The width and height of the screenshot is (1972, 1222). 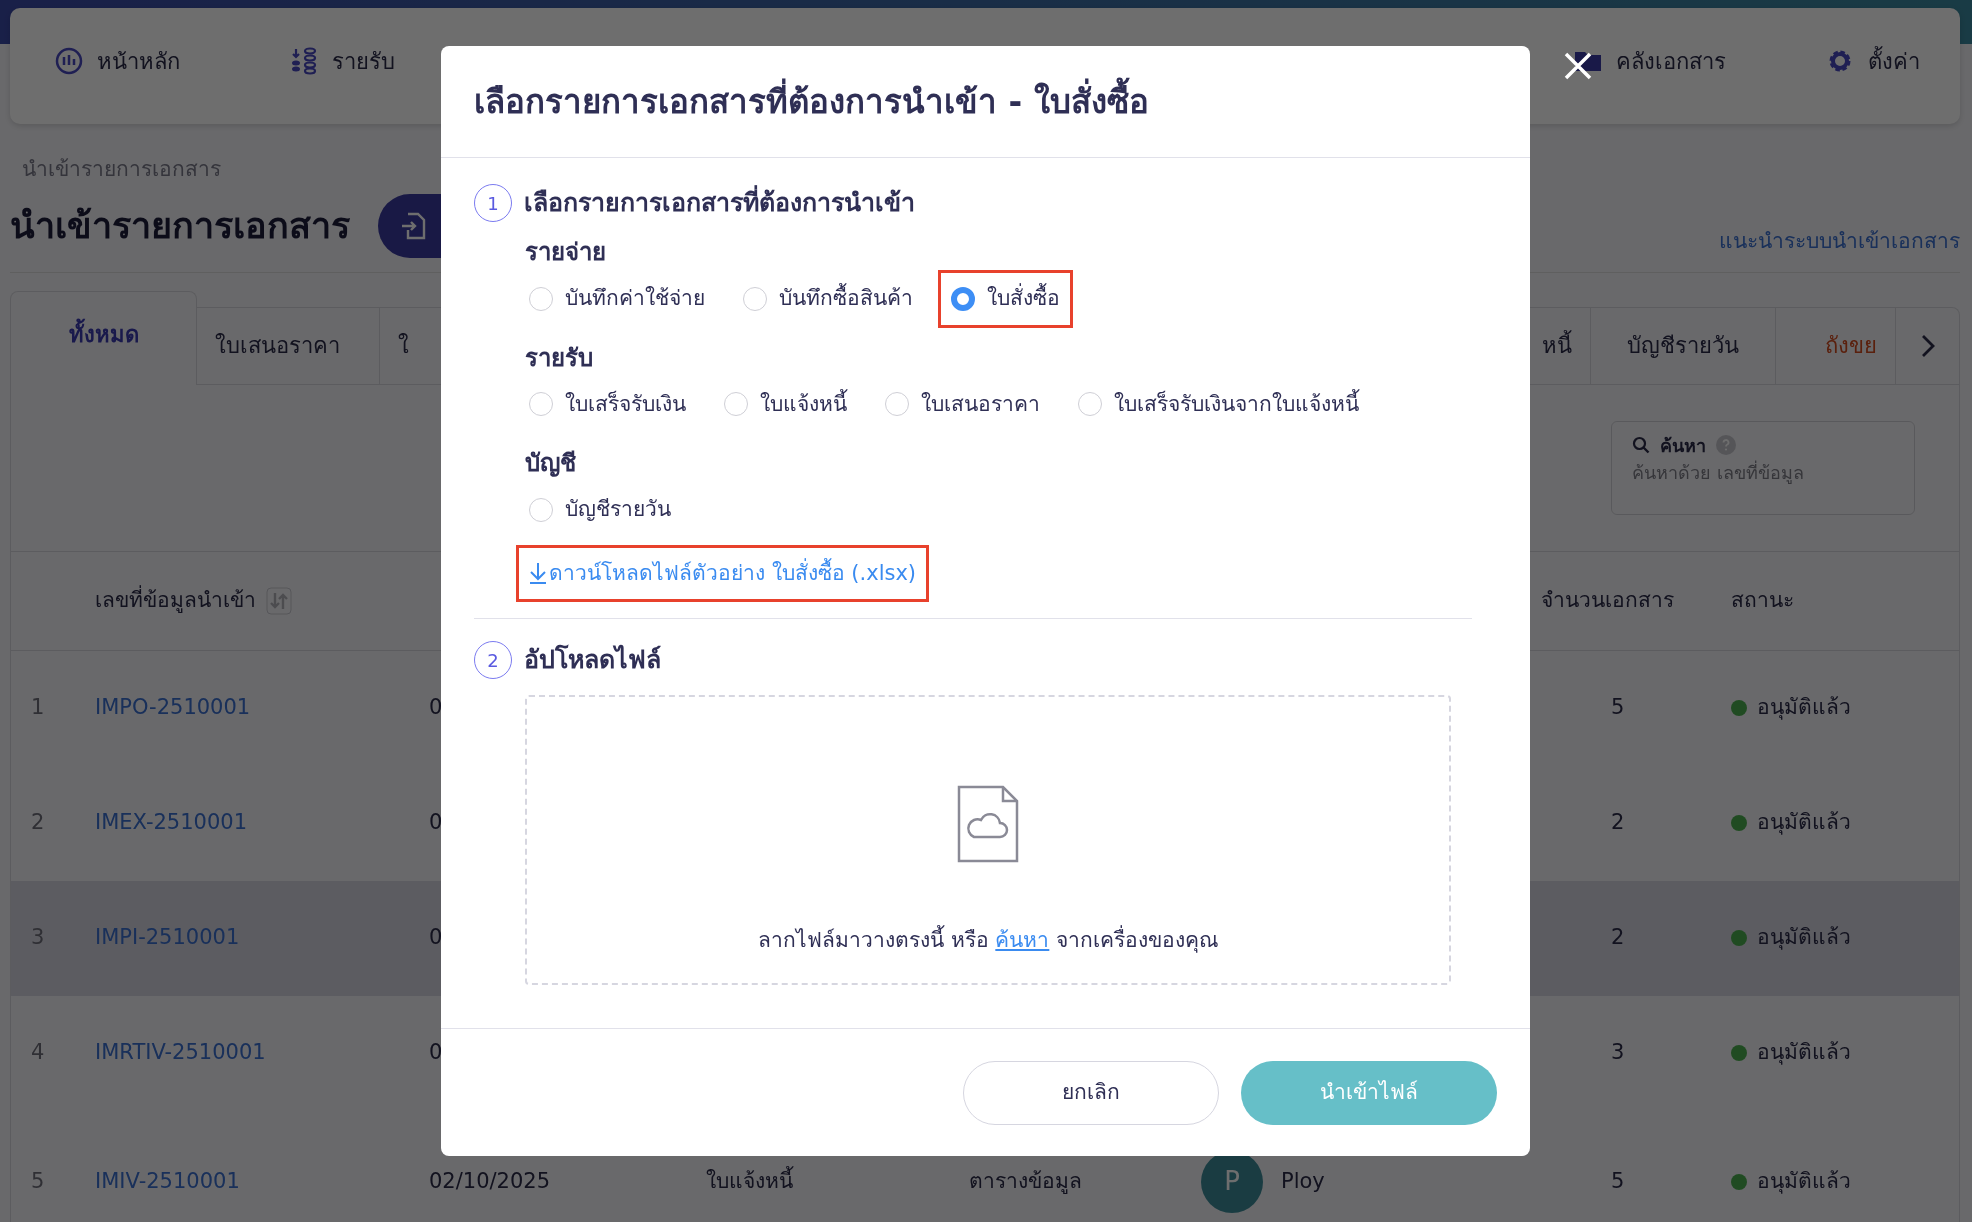 I want to click on column-header: สถานะ, so click(x=1762, y=600).